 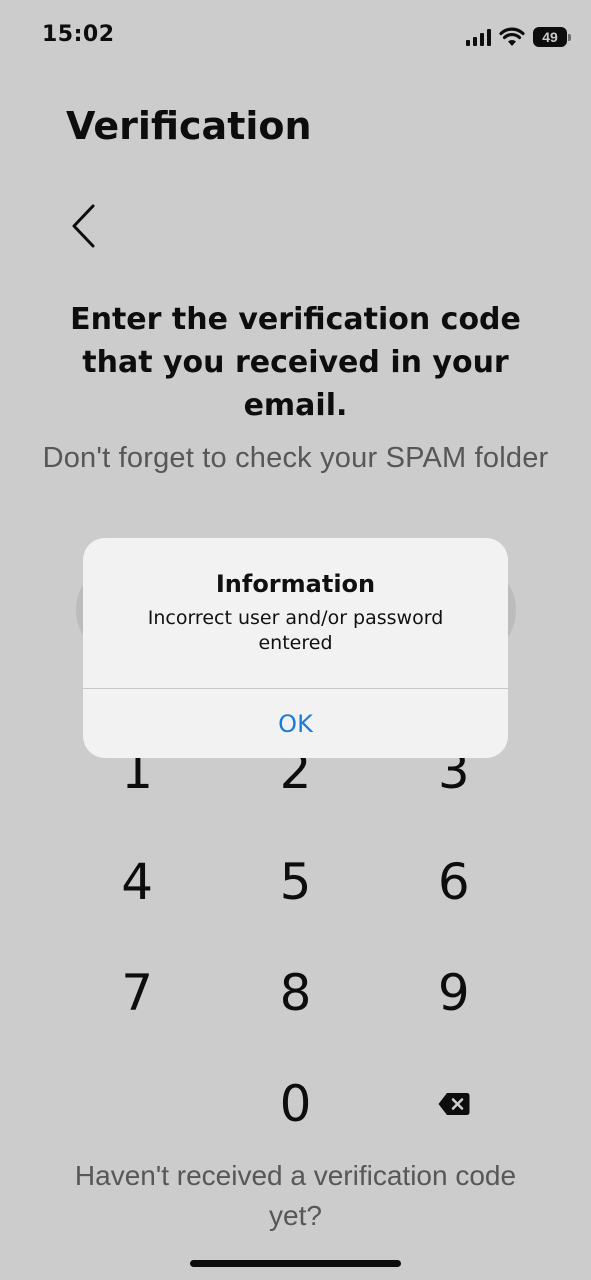 What do you see at coordinates (295, 584) in the screenshot?
I see `alert-title: Information` at bounding box center [295, 584].